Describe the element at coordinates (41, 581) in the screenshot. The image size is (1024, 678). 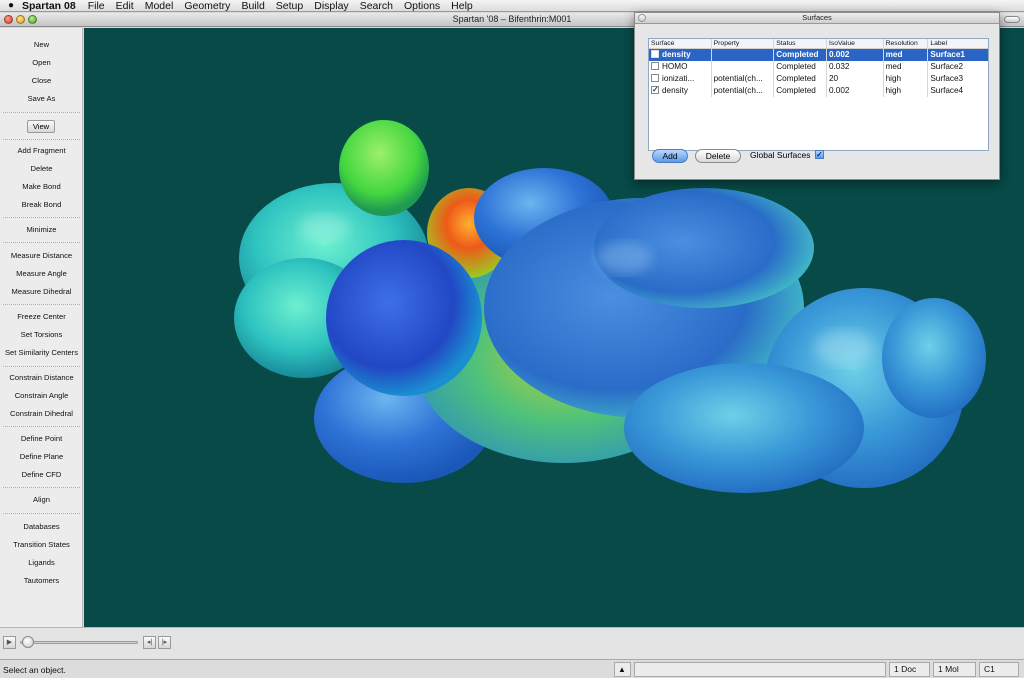
I see `sidebar-tautomers: Tautomers` at that location.